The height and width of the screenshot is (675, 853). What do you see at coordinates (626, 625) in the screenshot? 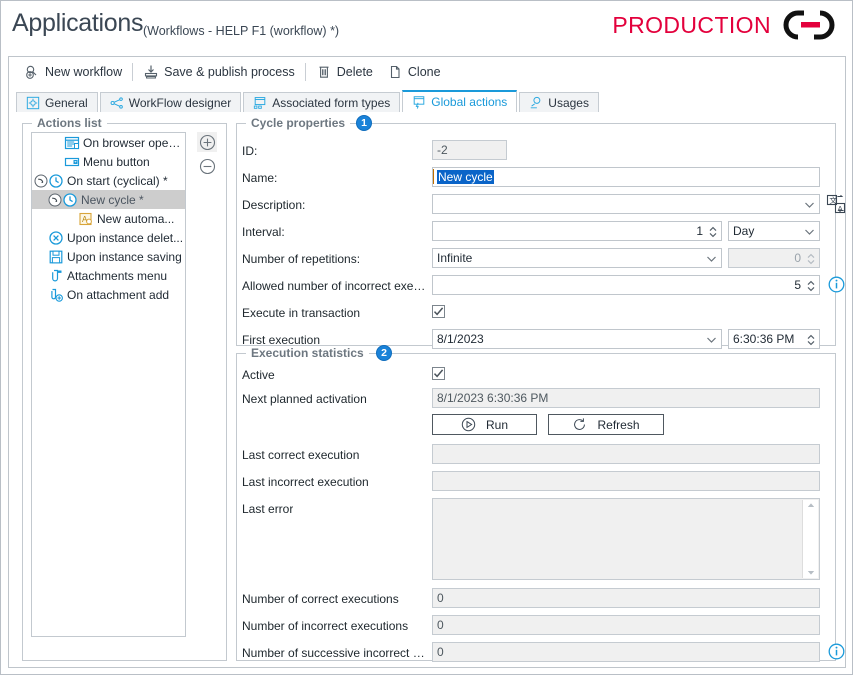
I see `incorrect-count-value: 0` at bounding box center [626, 625].